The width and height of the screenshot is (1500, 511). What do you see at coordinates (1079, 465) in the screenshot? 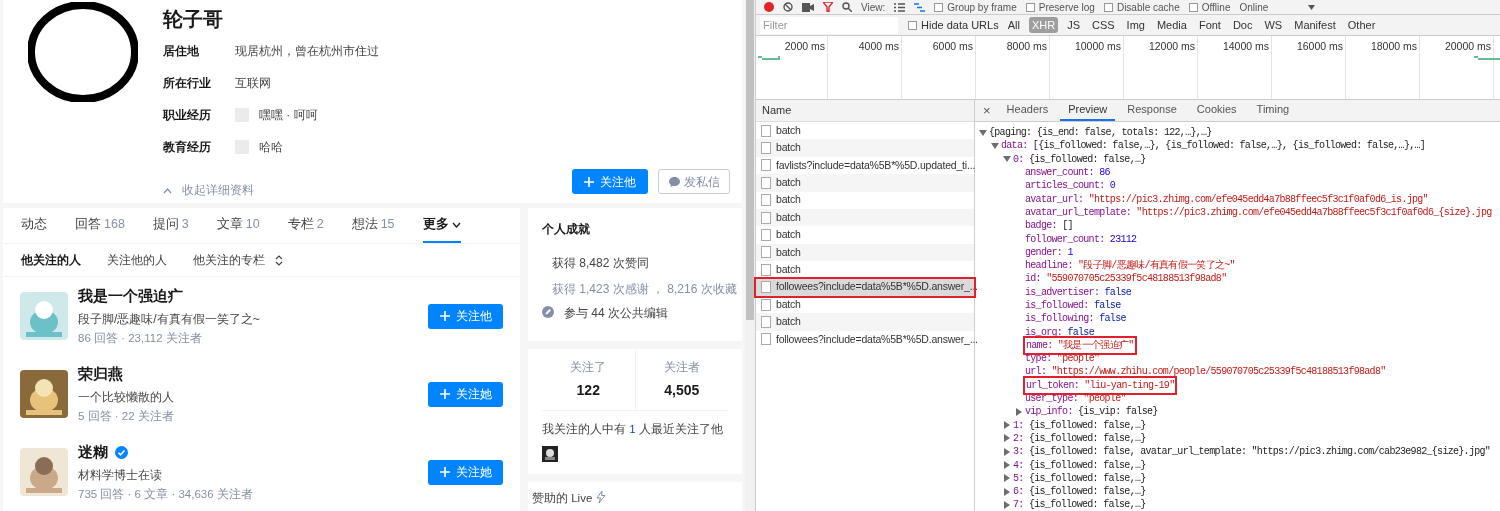
I see `json-line: 4: {is_followed: false,…}` at bounding box center [1079, 465].